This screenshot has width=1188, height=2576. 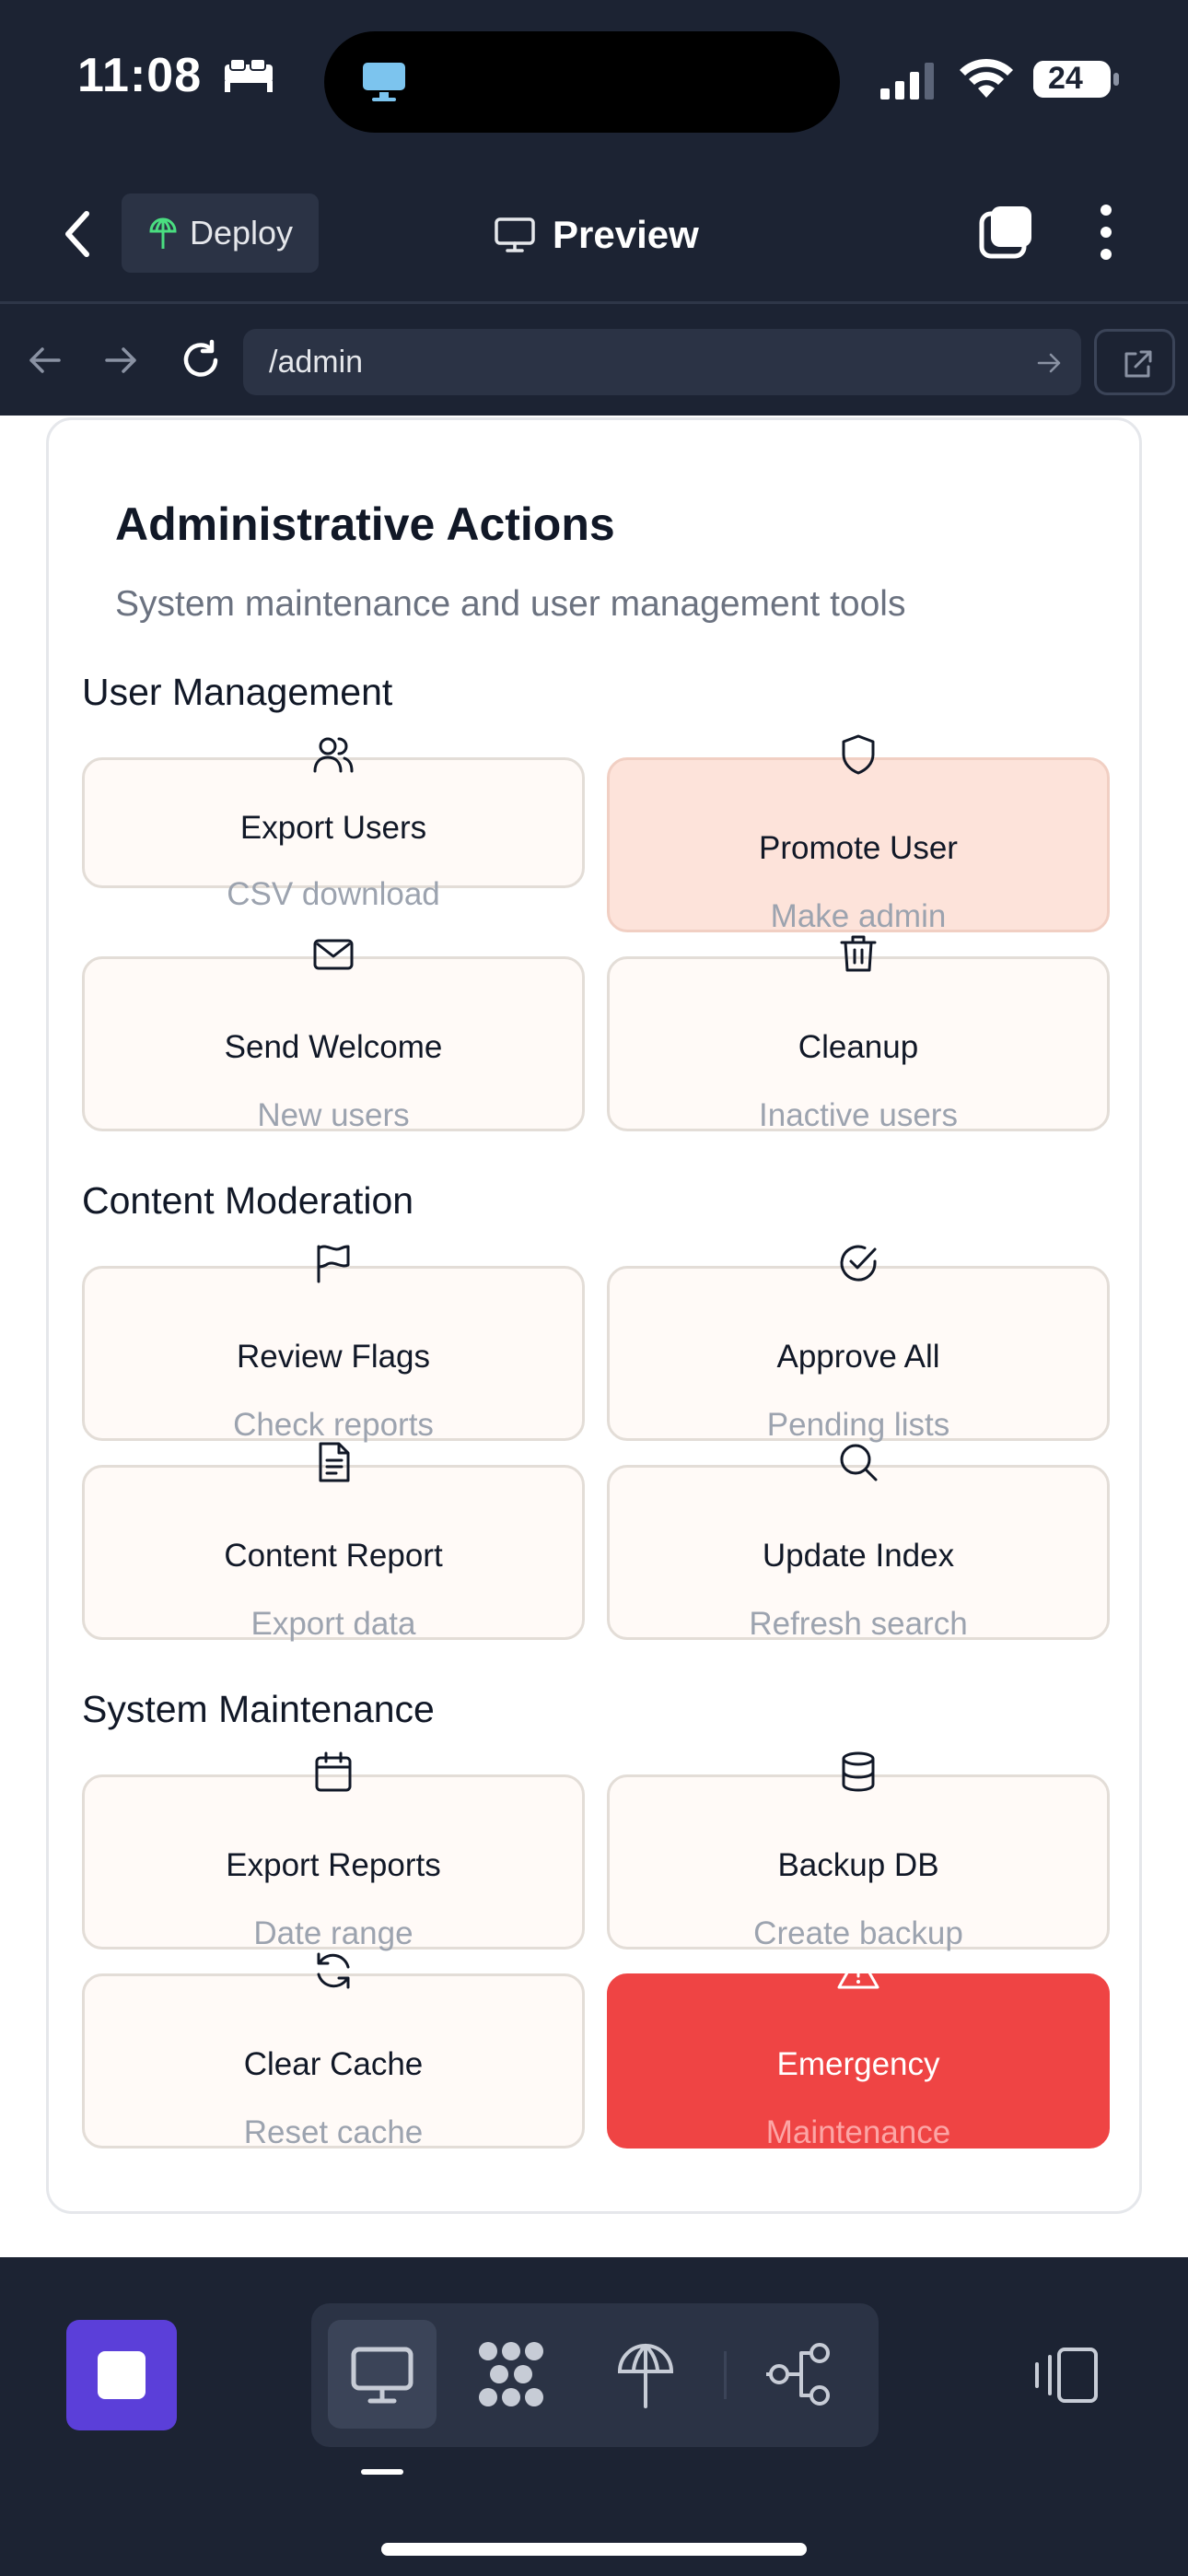 I want to click on deploy-label: Deploy, so click(x=242, y=233).